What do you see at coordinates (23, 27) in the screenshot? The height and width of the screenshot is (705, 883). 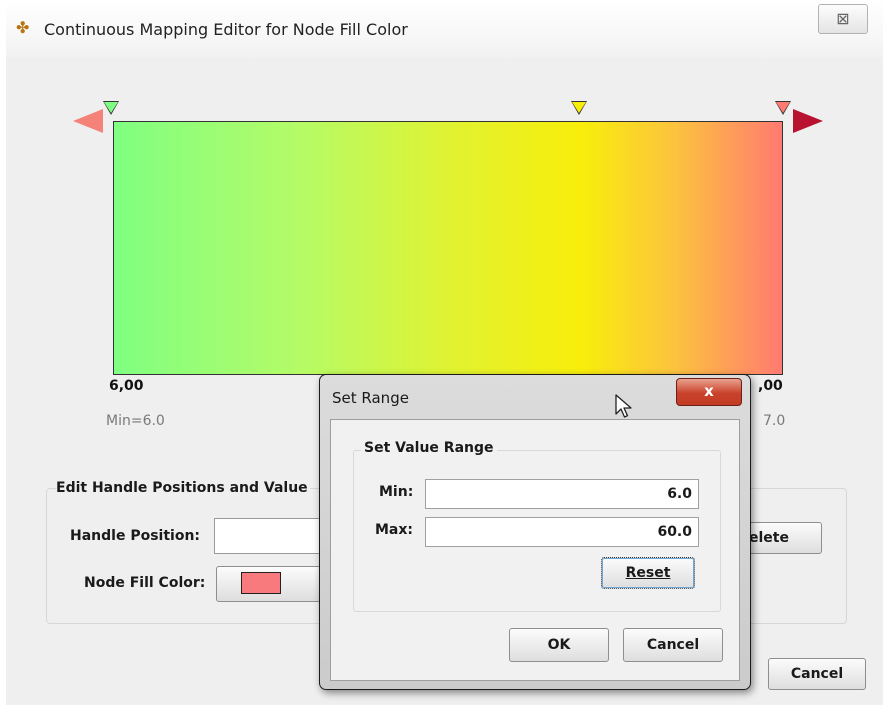 I see `app-icon: ✤` at bounding box center [23, 27].